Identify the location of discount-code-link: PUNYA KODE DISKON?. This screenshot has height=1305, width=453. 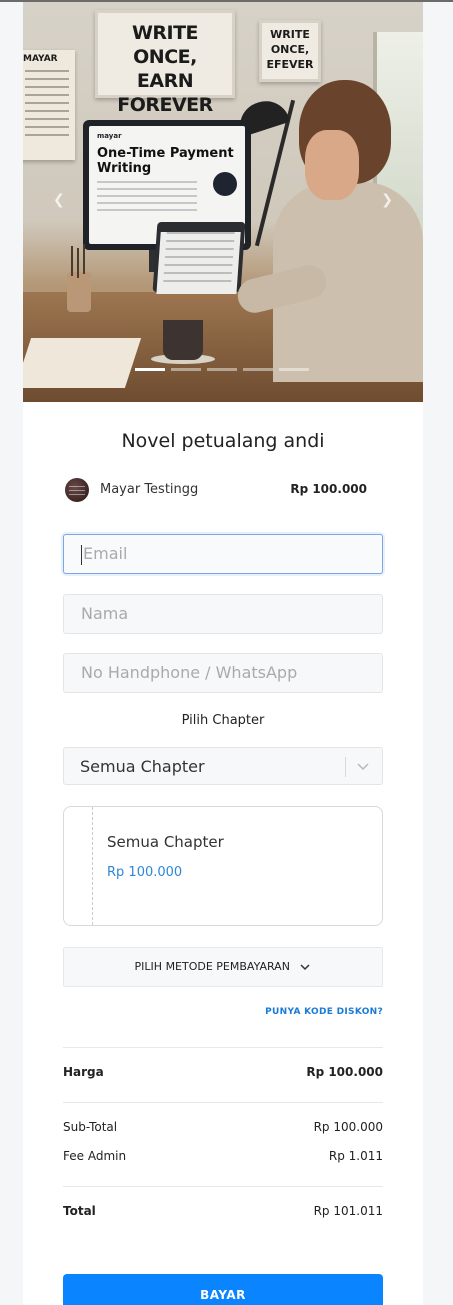
(324, 1012).